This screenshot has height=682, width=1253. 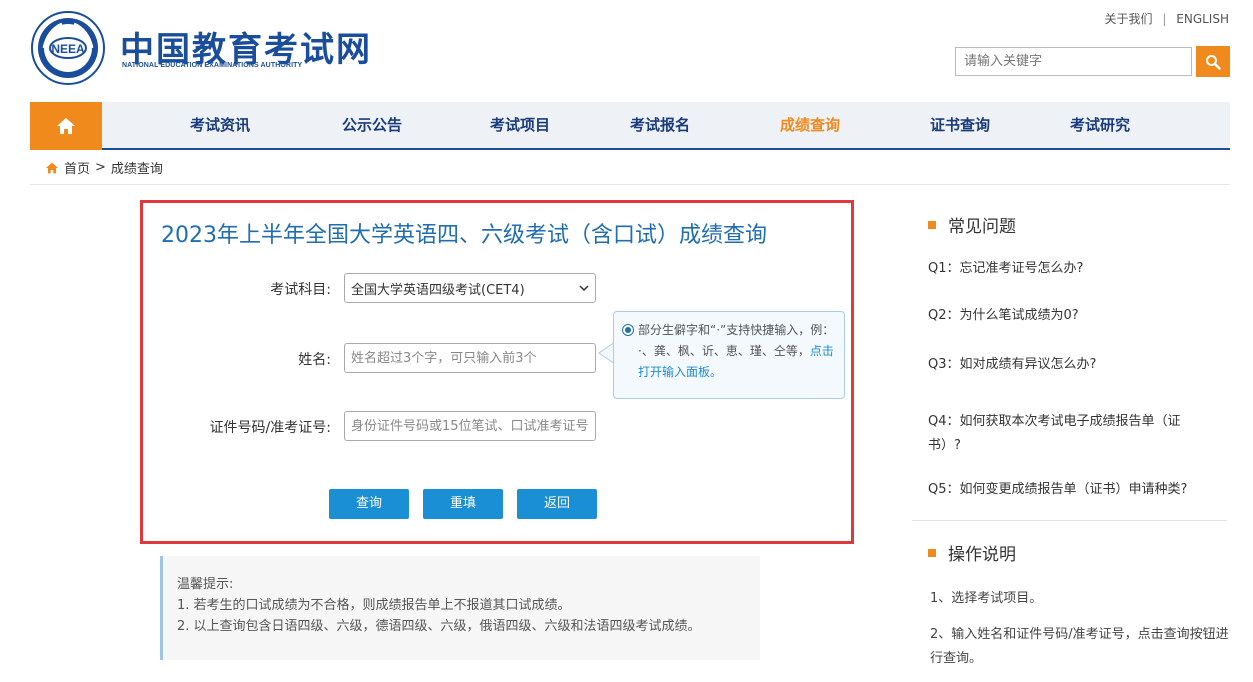 I want to click on name-label: 姓名:, so click(x=314, y=360).